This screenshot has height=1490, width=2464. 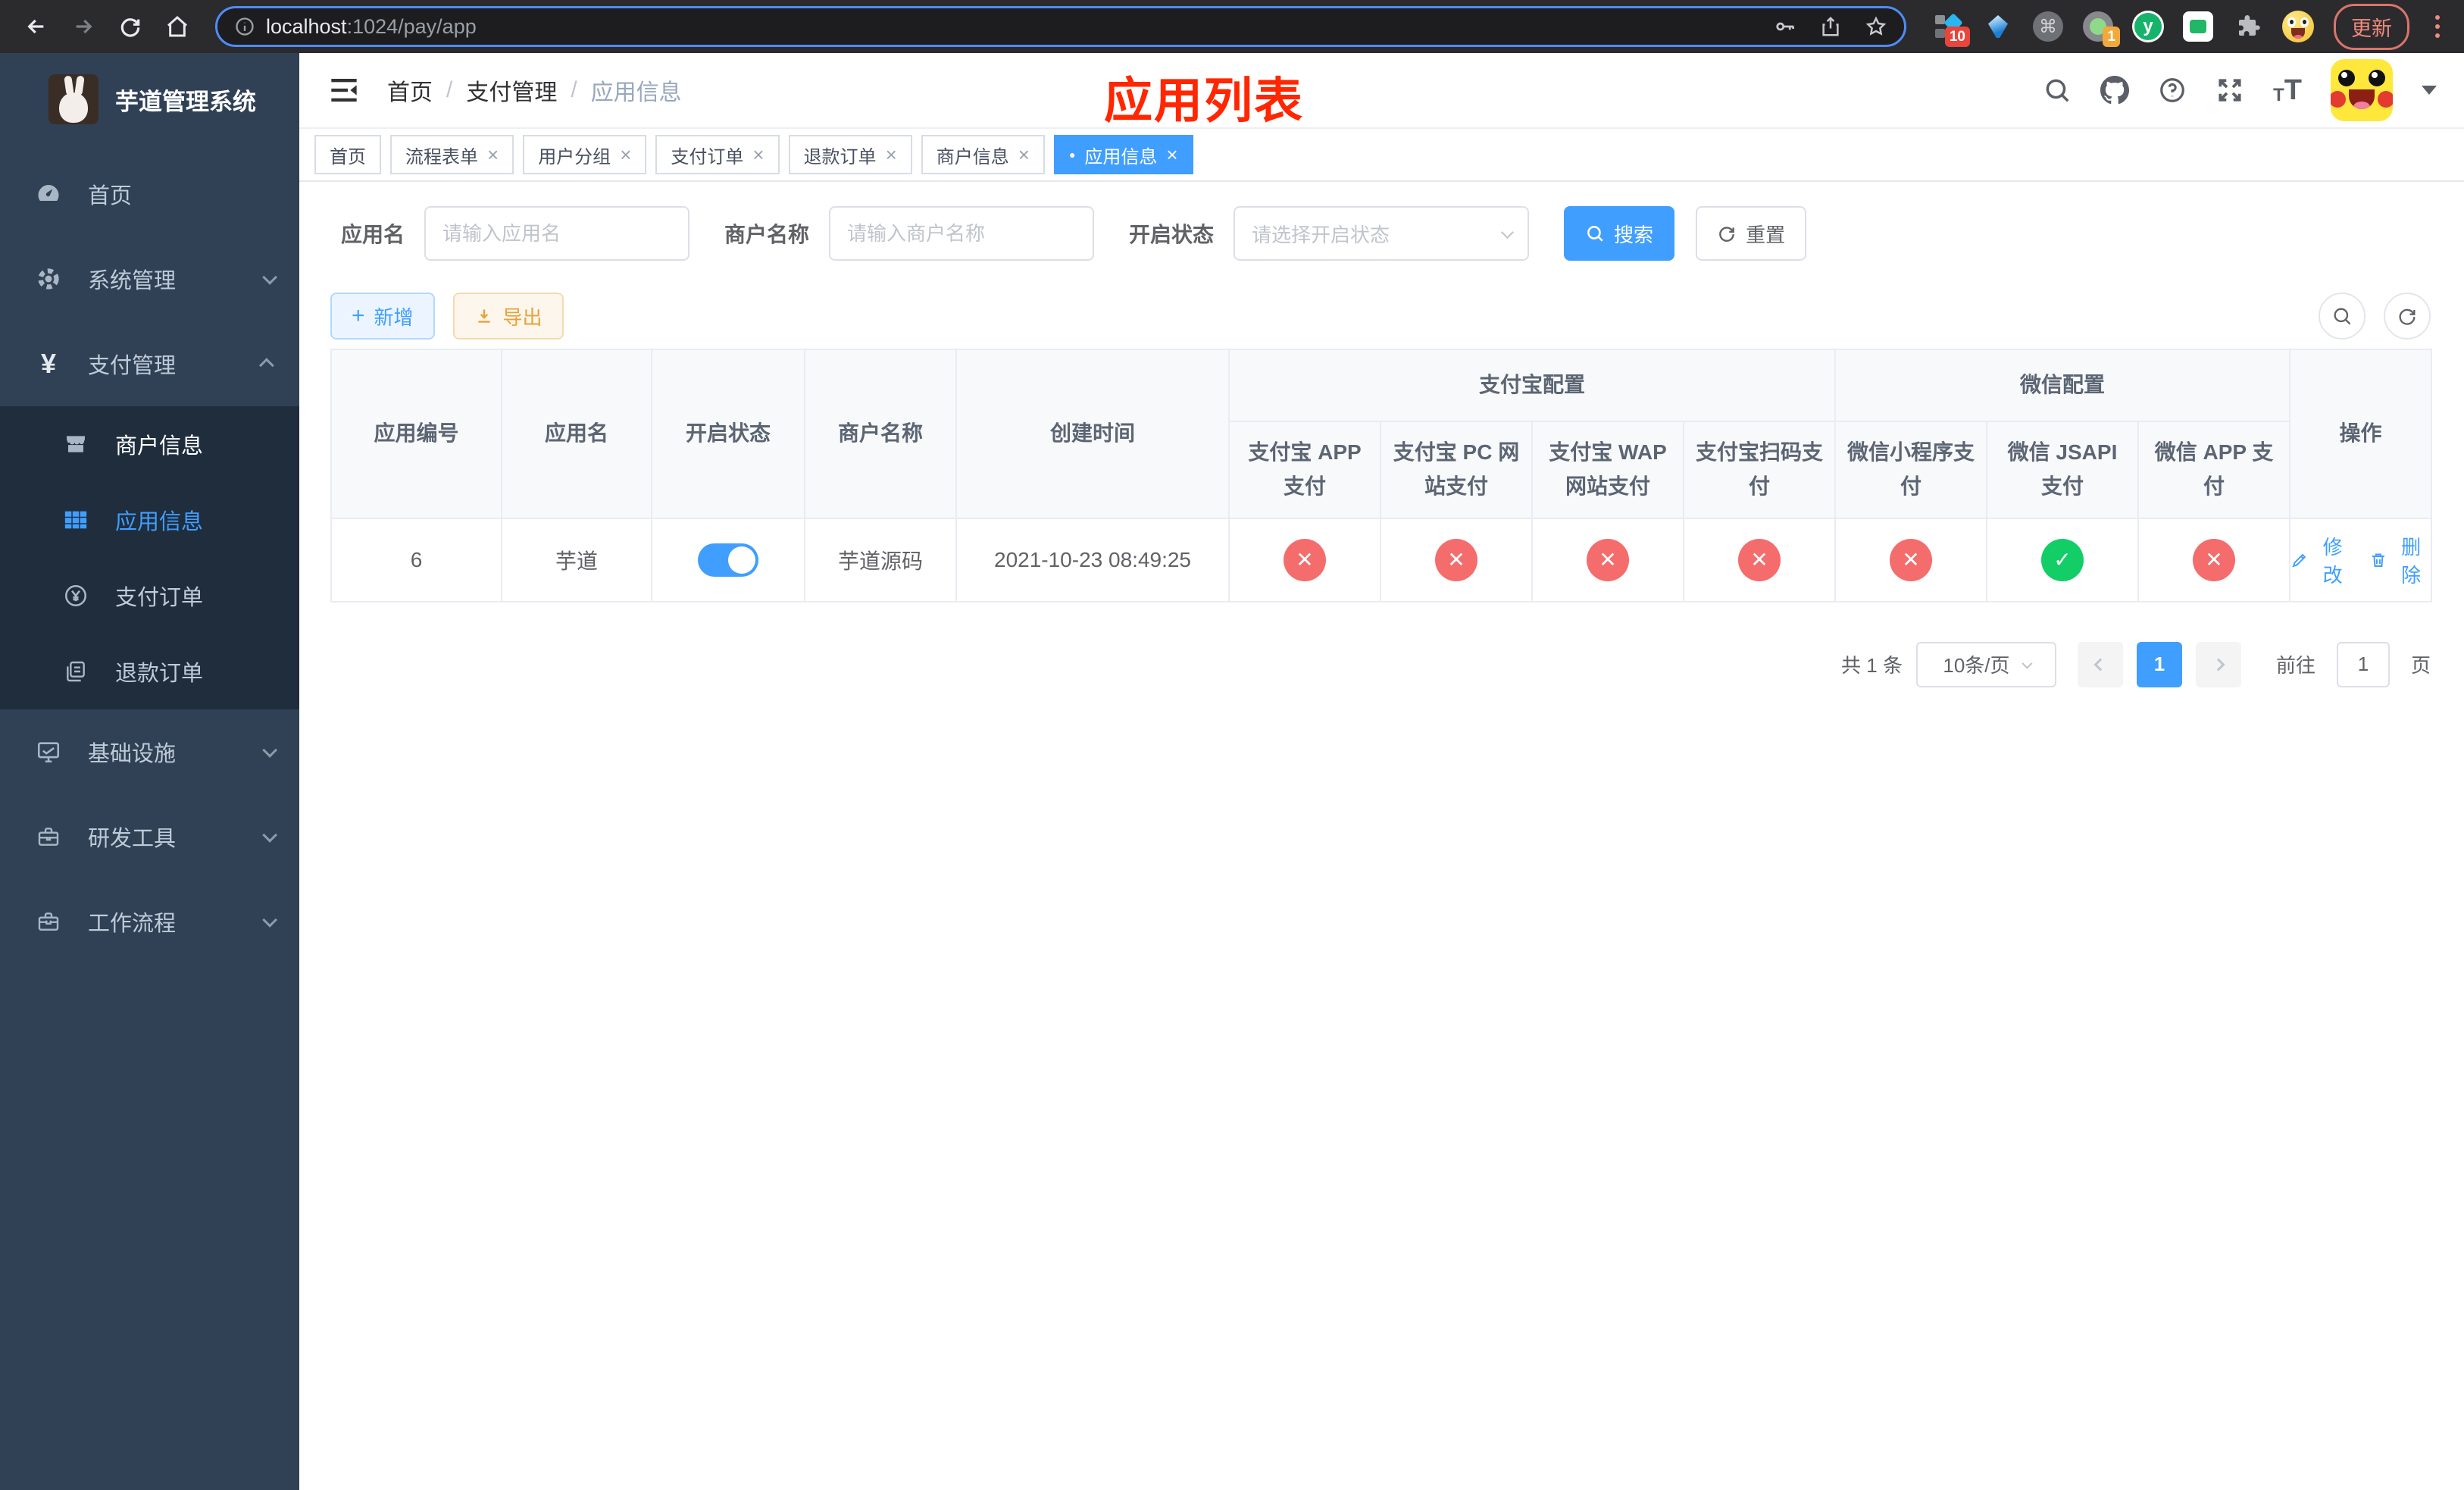 What do you see at coordinates (585, 154) in the screenshot?
I see `tab-user-group: 用户分组 ×` at bounding box center [585, 154].